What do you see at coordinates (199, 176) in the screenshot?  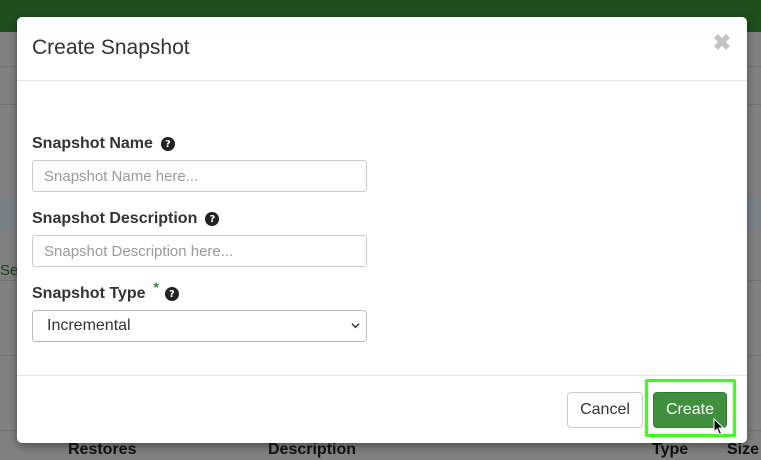 I see `snapshot-name-input` at bounding box center [199, 176].